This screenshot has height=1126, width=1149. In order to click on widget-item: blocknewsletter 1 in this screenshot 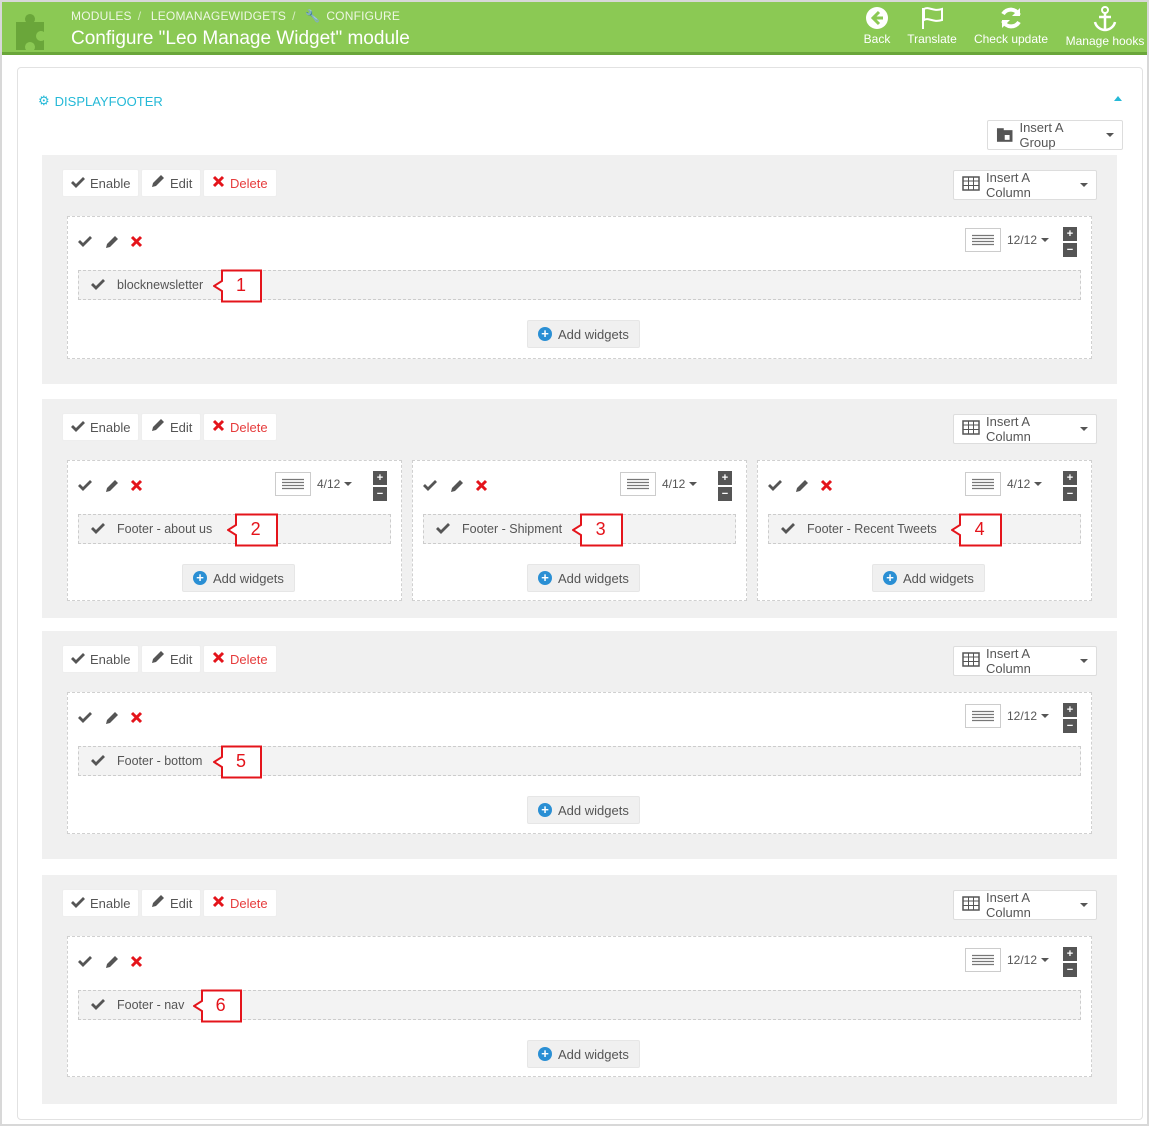, I will do `click(579, 286)`.